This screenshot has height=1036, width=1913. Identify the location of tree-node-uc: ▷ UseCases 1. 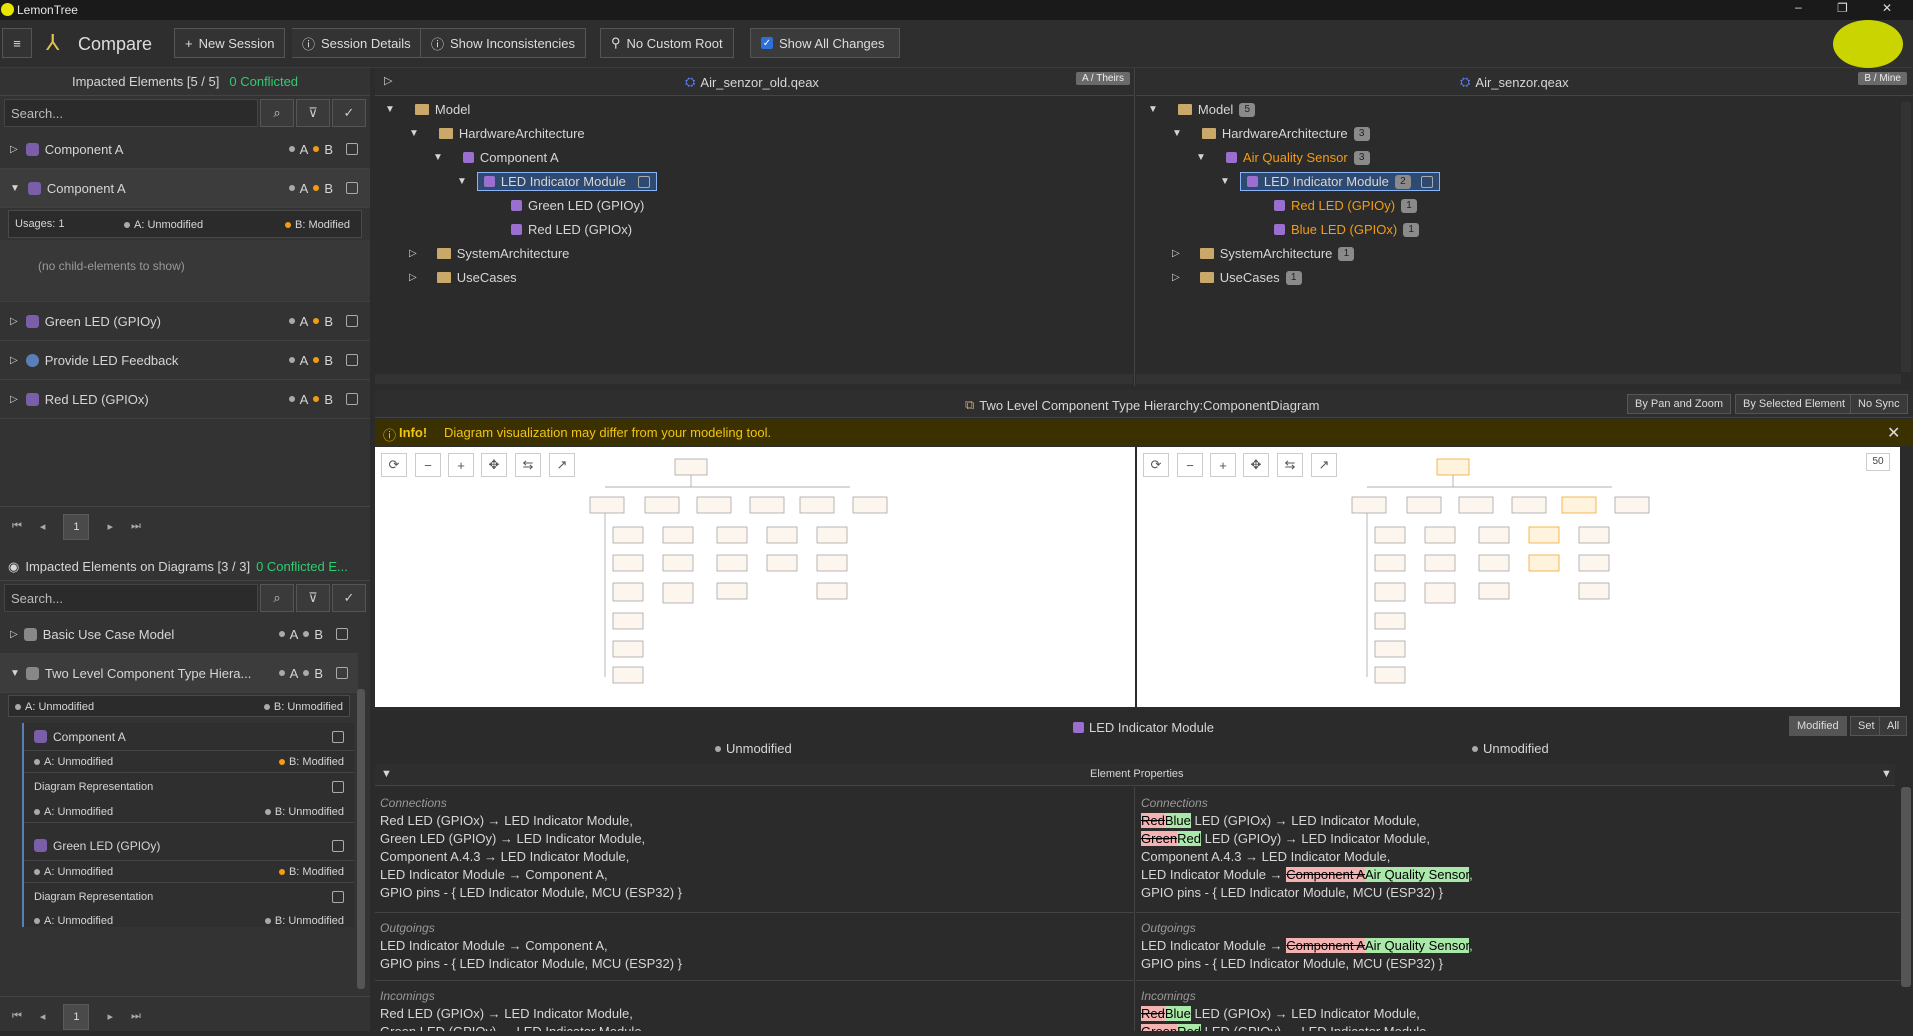
(1237, 277).